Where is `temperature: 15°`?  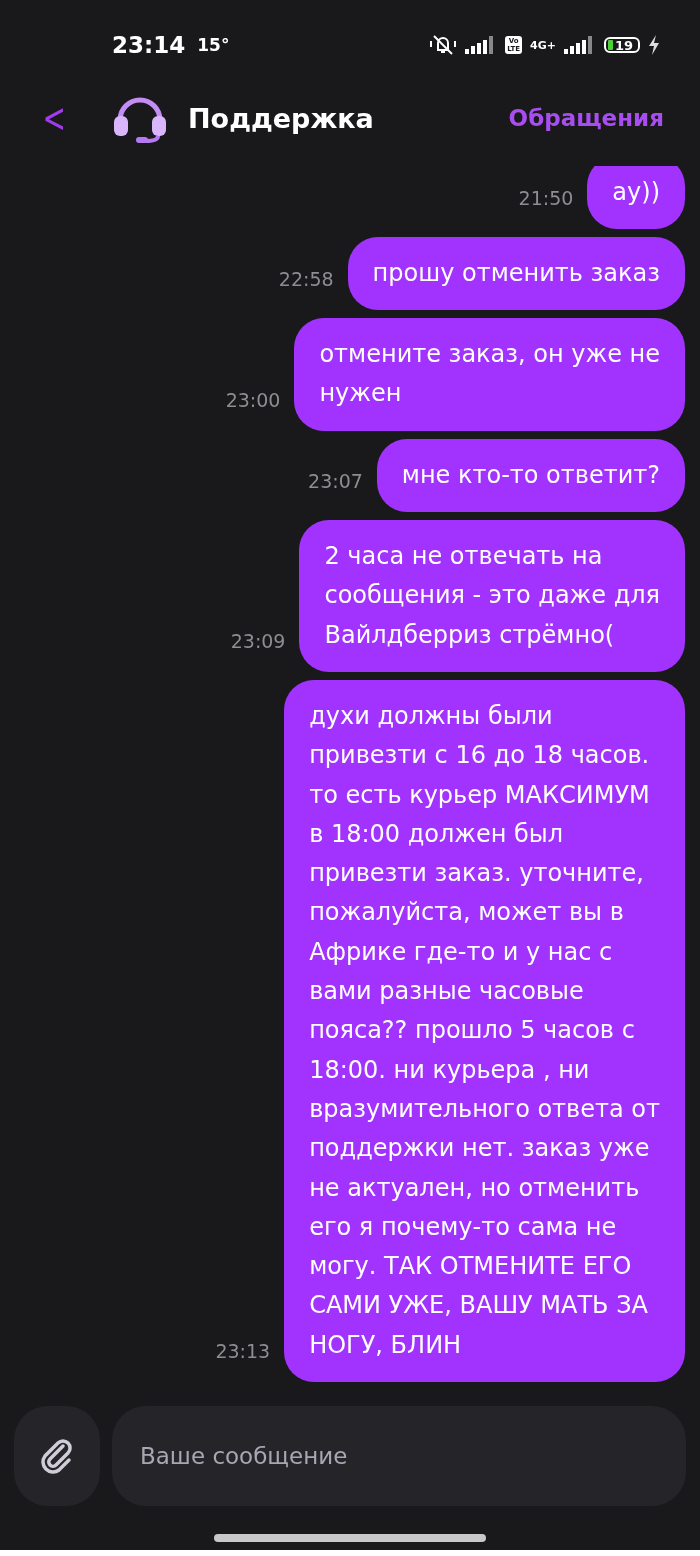
temperature: 15° is located at coordinates (213, 45).